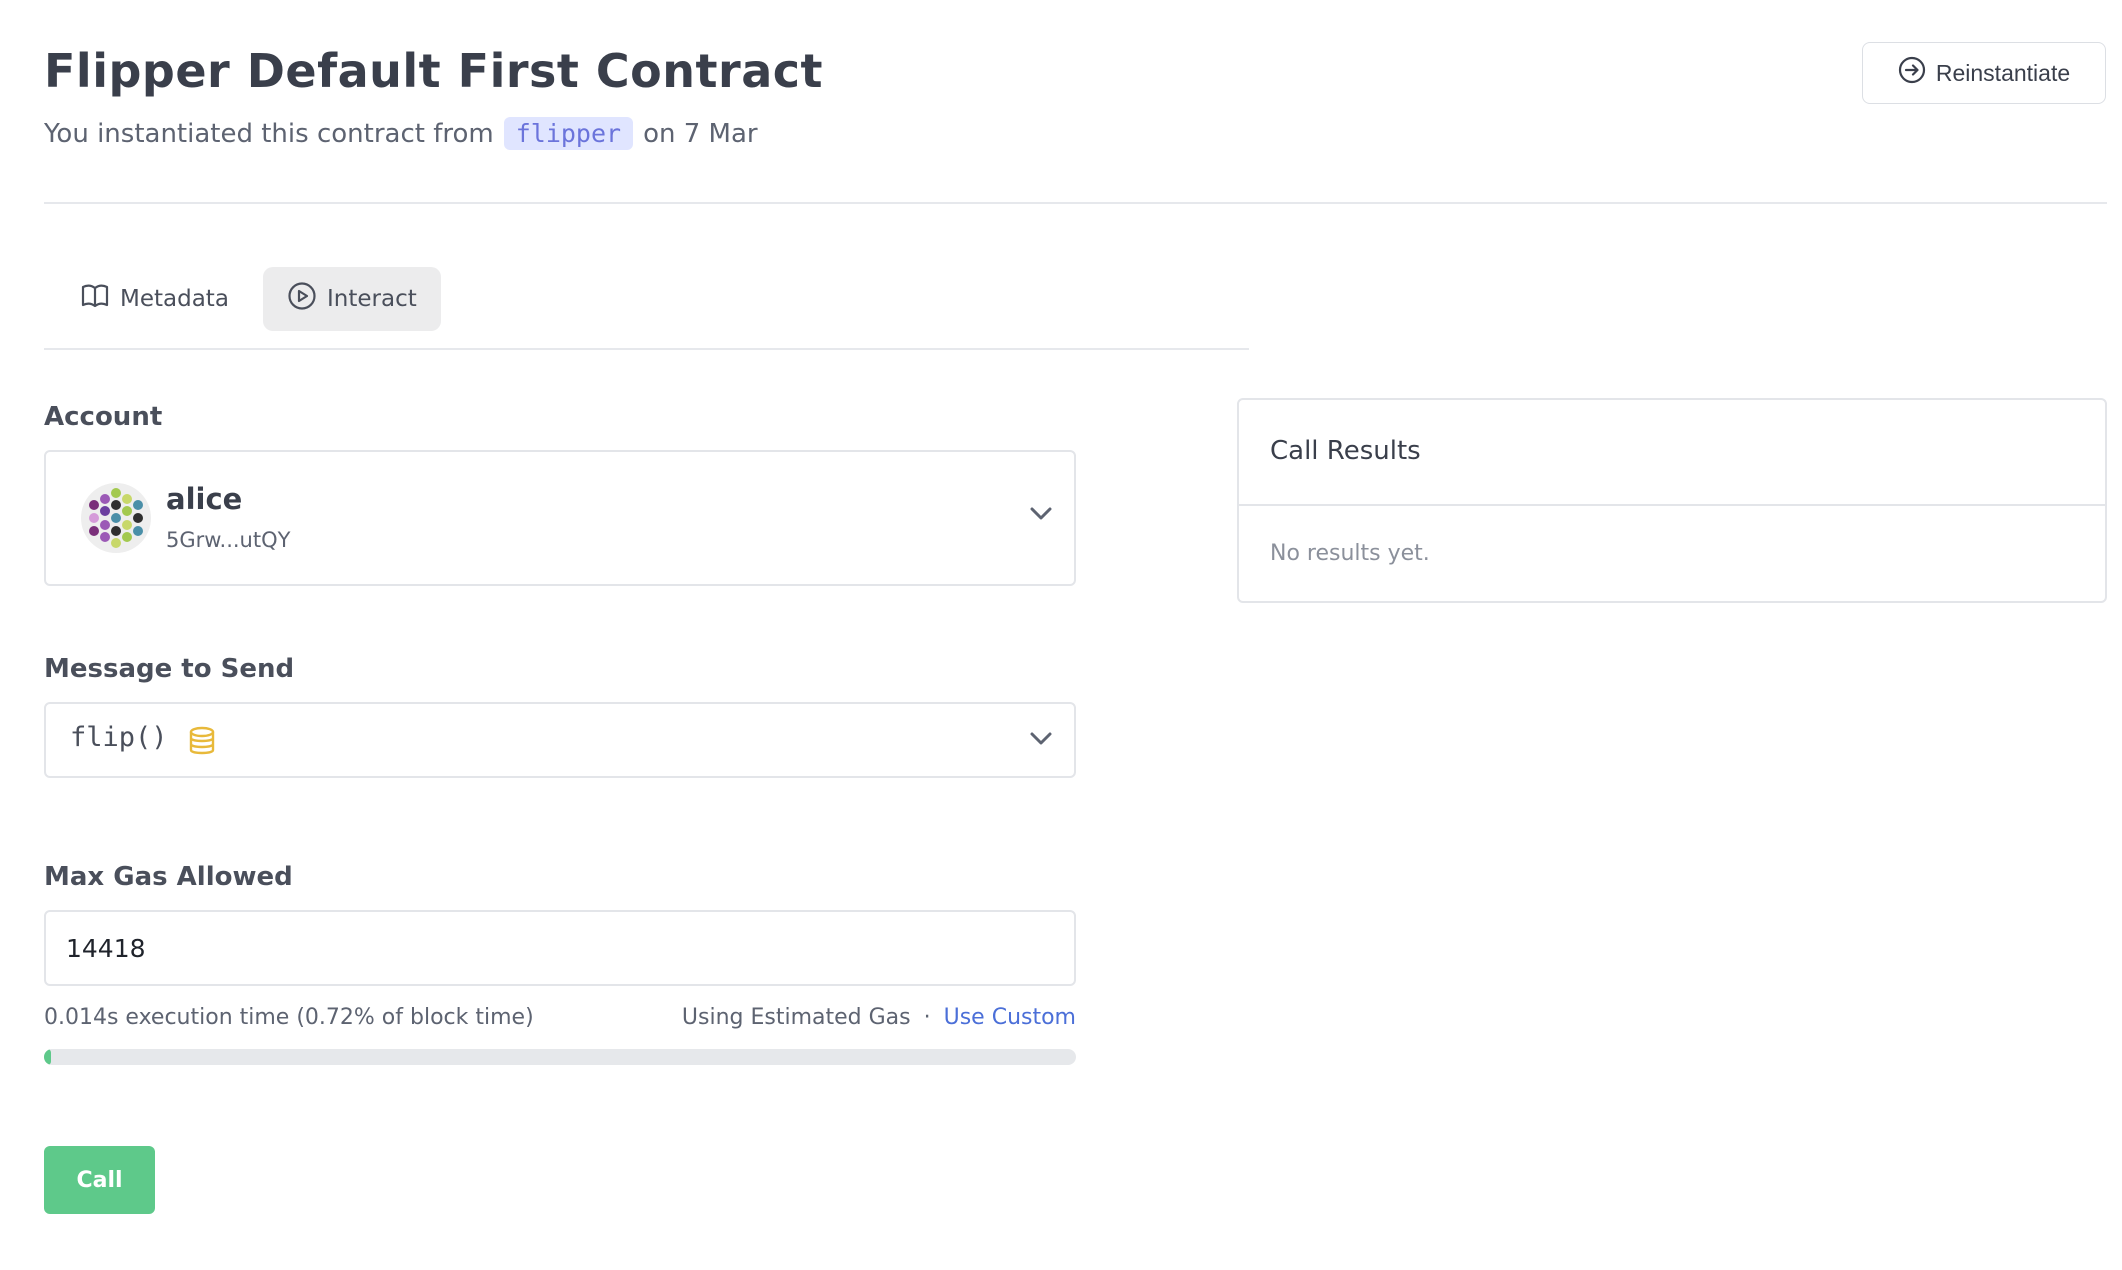 The image size is (2122, 1270). Describe the element at coordinates (168, 877) in the screenshot. I see `gas-label: Max Gas Allowed` at that location.